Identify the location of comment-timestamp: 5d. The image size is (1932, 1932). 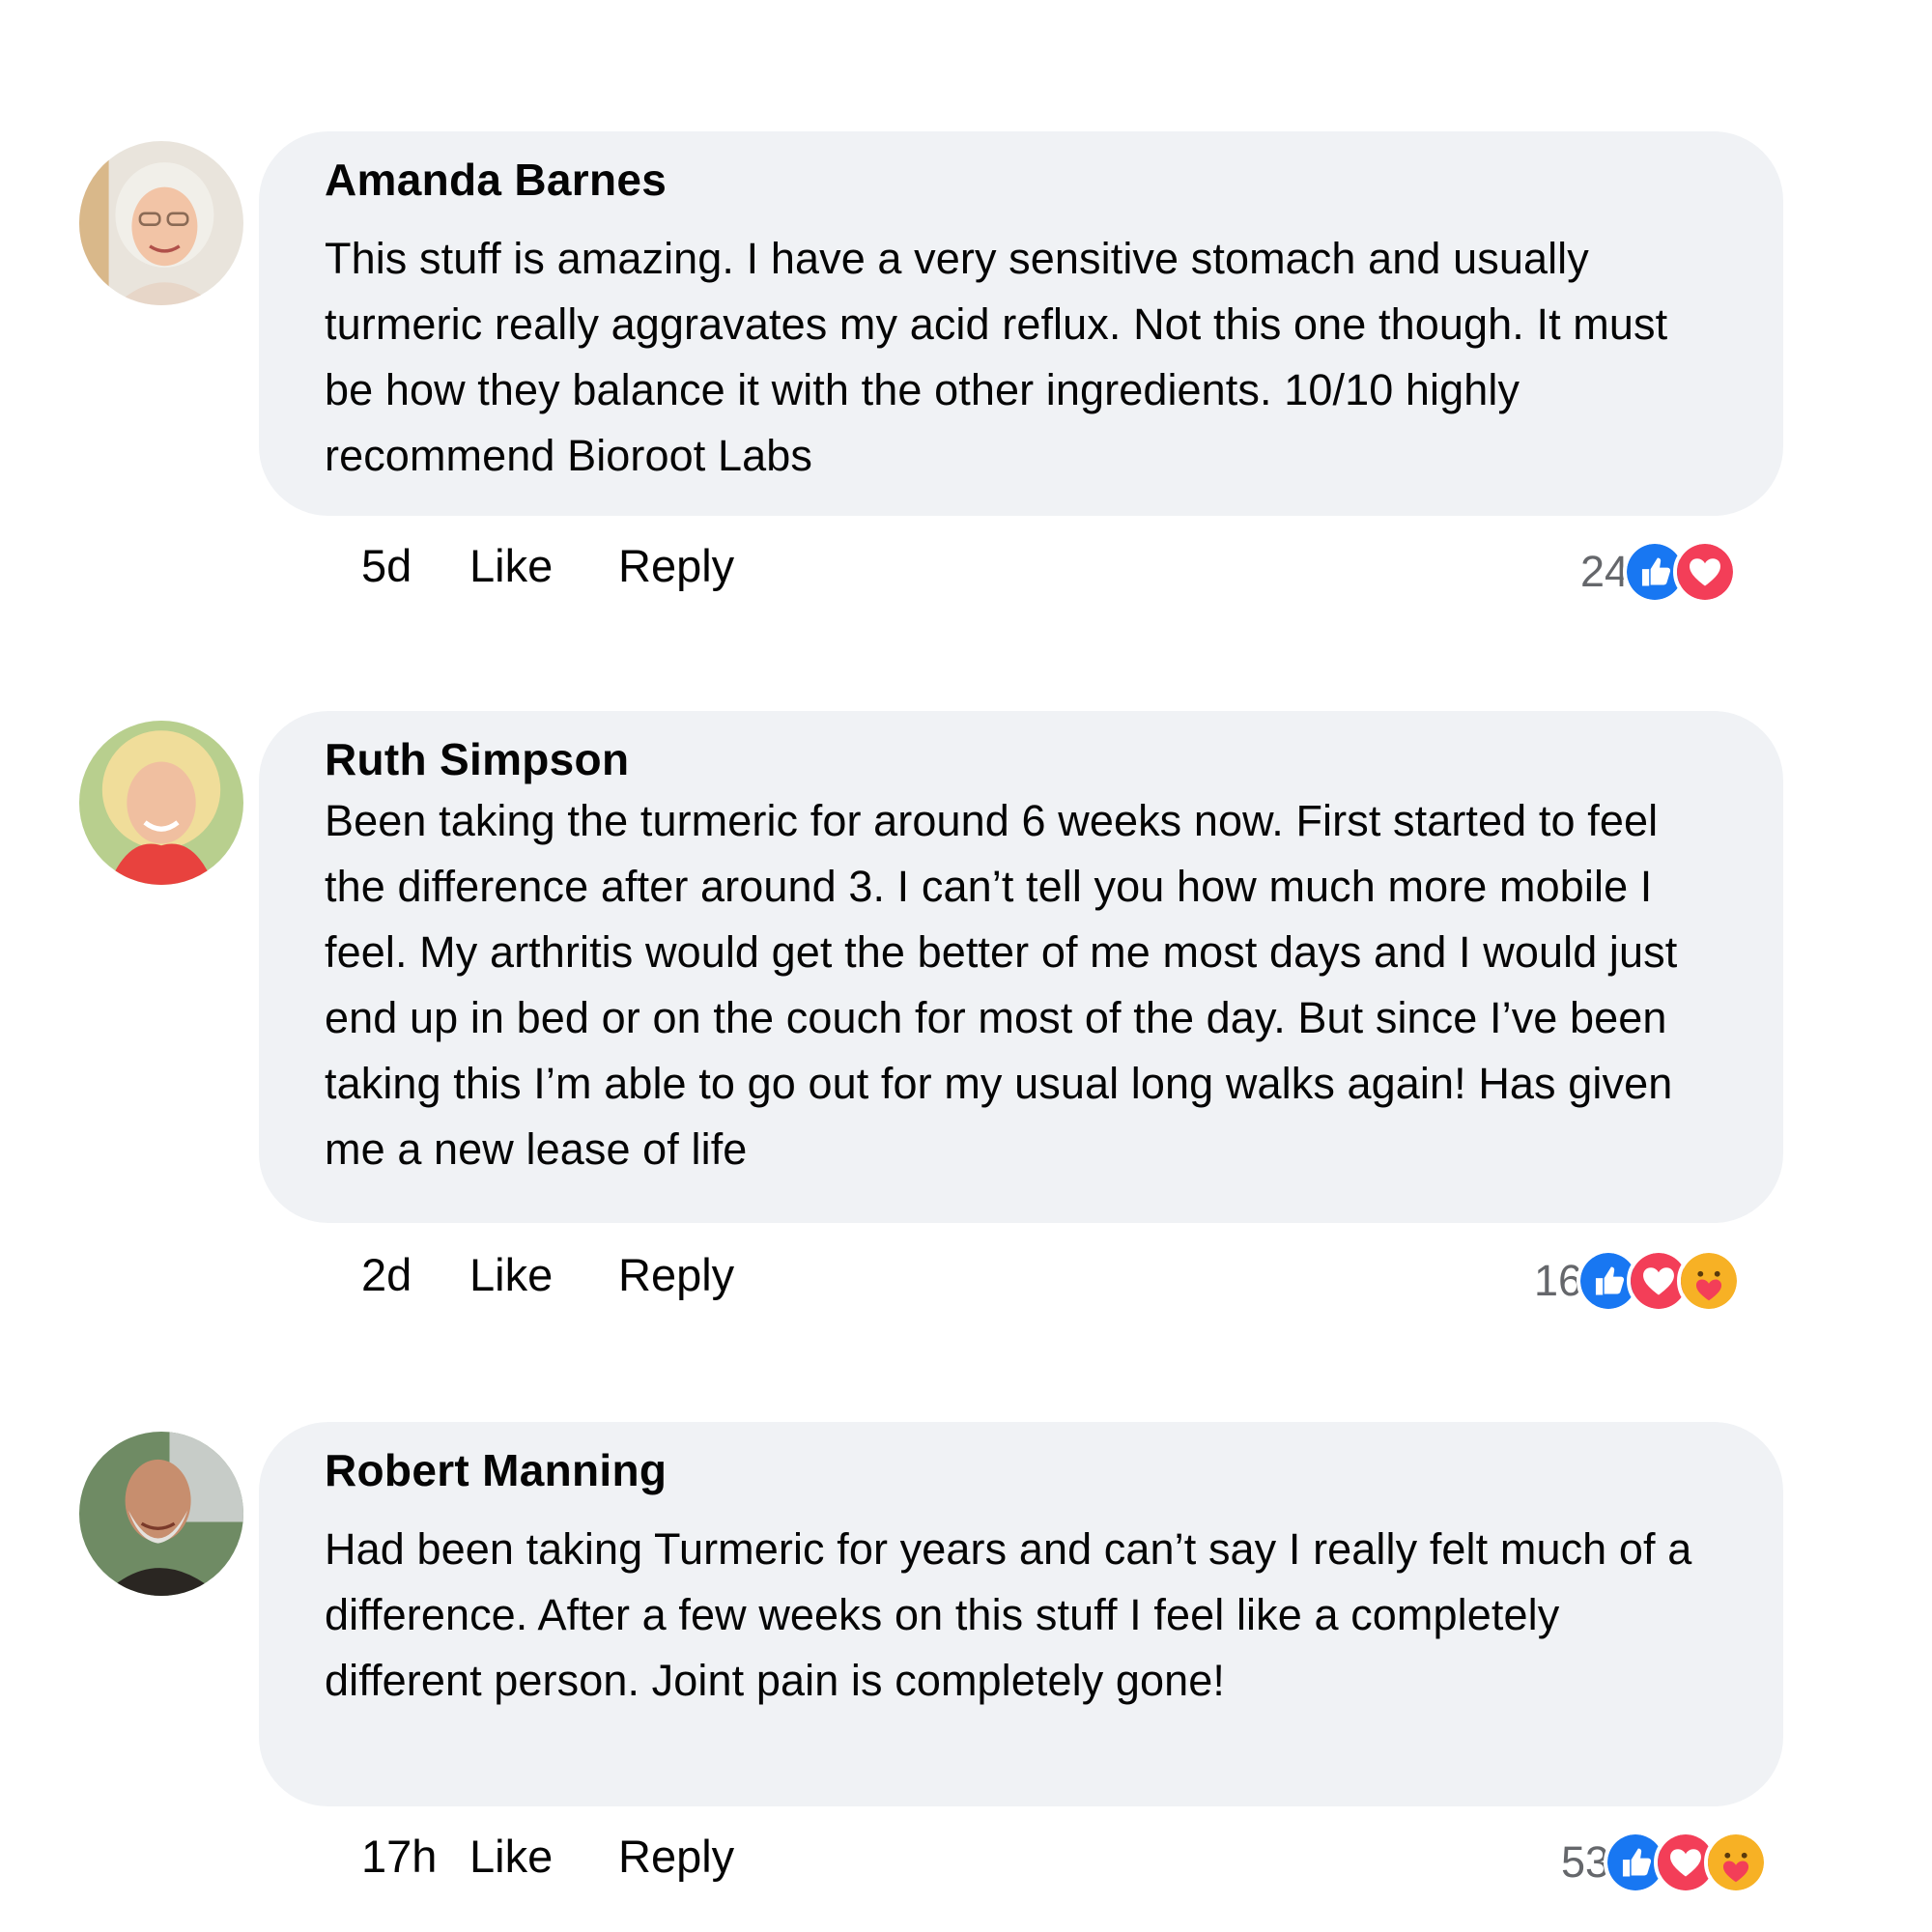
(386, 566).